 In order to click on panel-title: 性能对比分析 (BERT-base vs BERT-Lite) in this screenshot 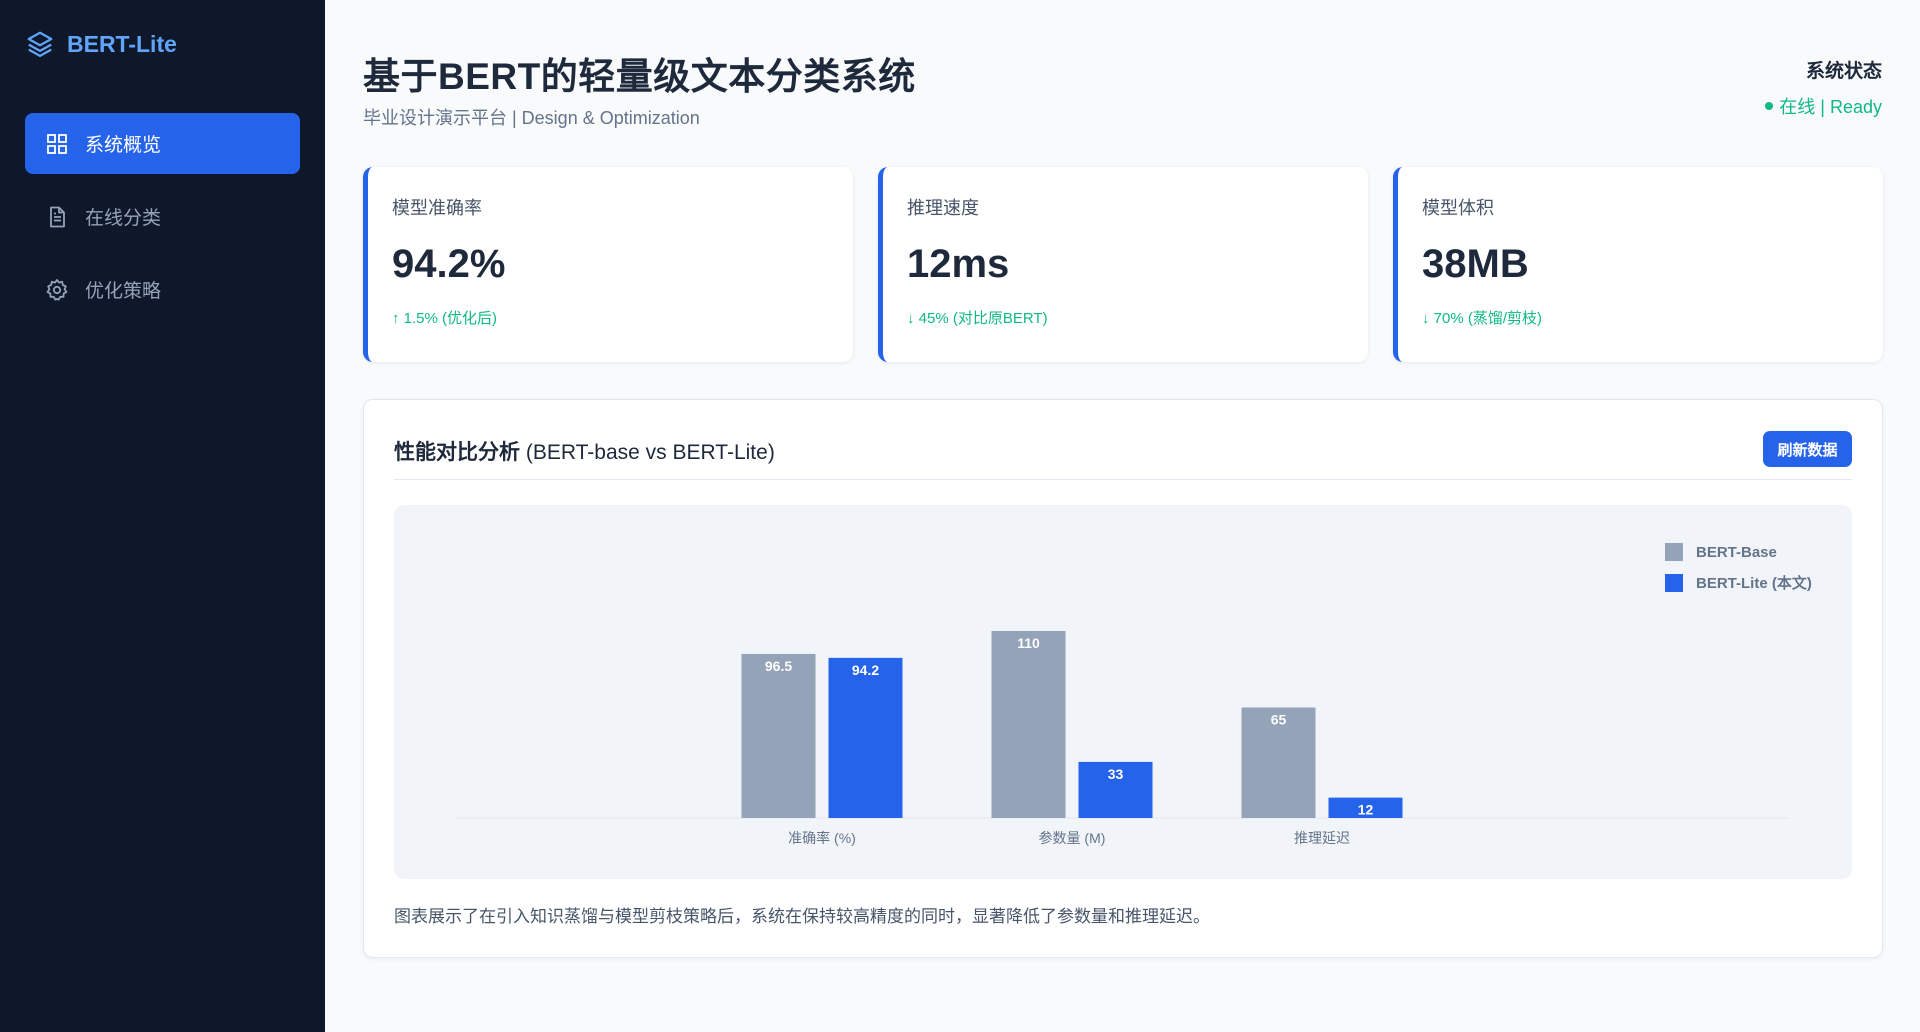, I will do `click(584, 451)`.